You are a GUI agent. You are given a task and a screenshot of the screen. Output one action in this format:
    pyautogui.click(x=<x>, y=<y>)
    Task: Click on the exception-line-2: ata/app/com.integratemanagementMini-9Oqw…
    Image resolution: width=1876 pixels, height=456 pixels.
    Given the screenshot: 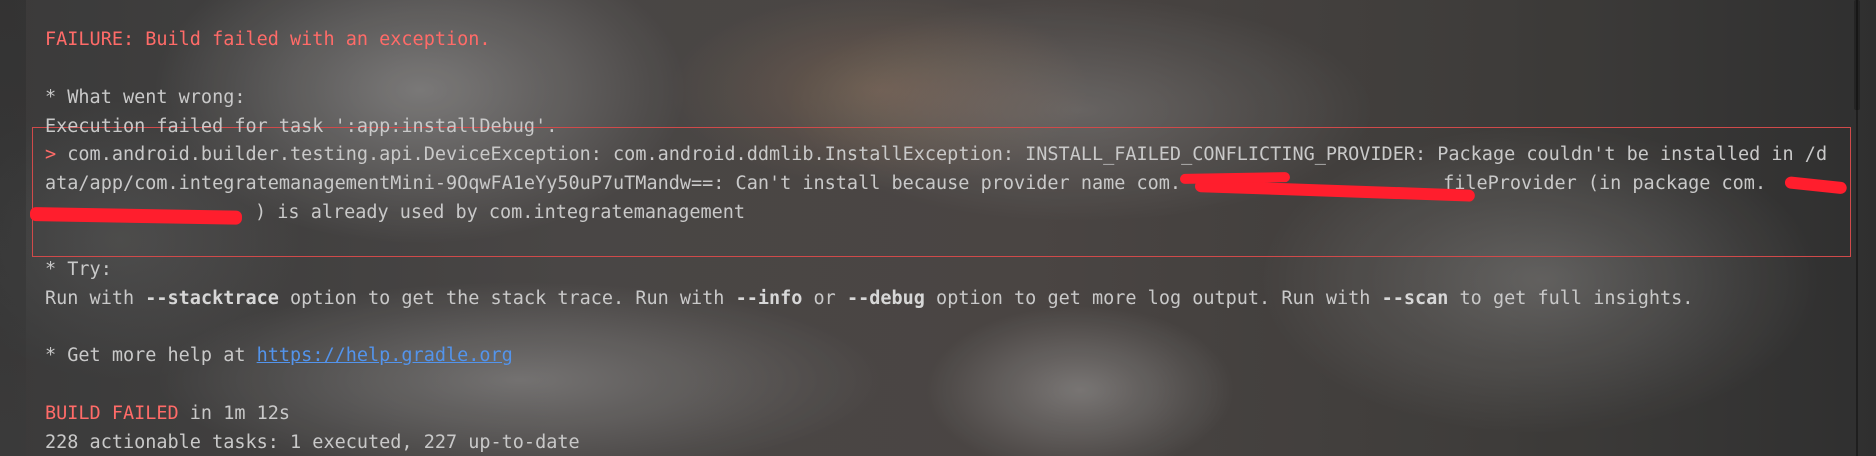 What is the action you would take?
    pyautogui.click(x=905, y=183)
    